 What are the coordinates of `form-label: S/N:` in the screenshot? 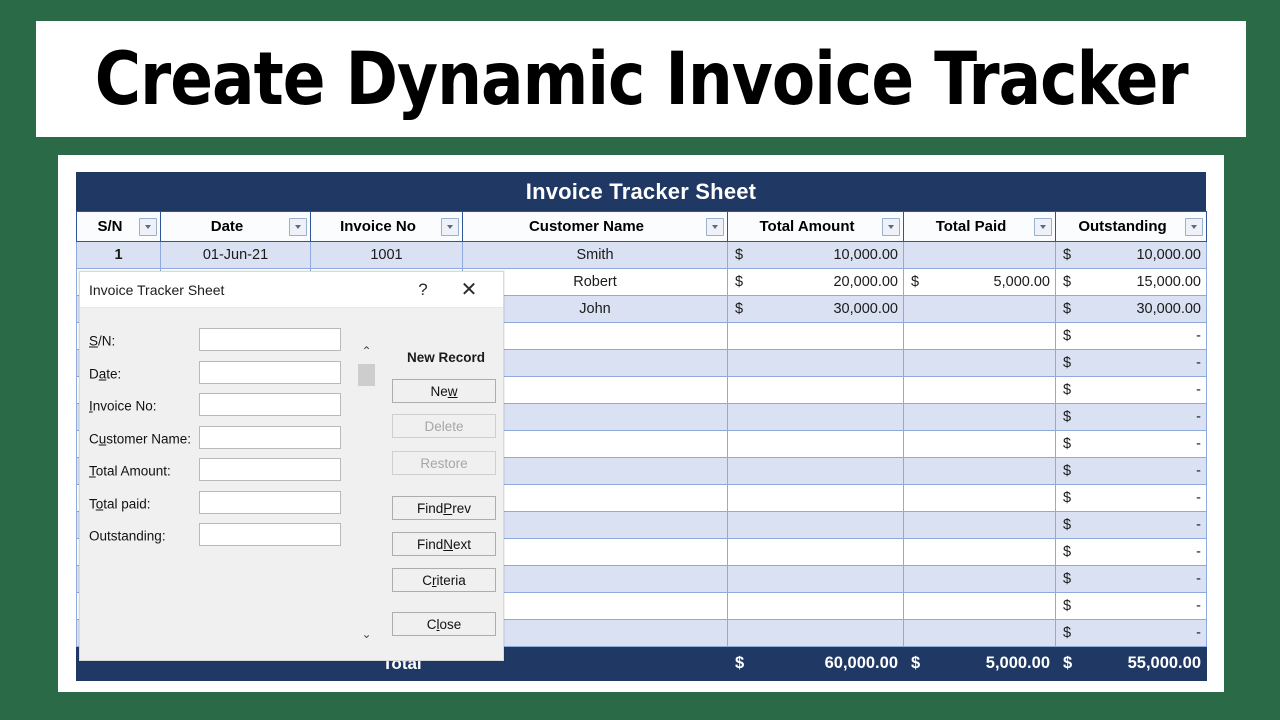 It's located at (102, 341).